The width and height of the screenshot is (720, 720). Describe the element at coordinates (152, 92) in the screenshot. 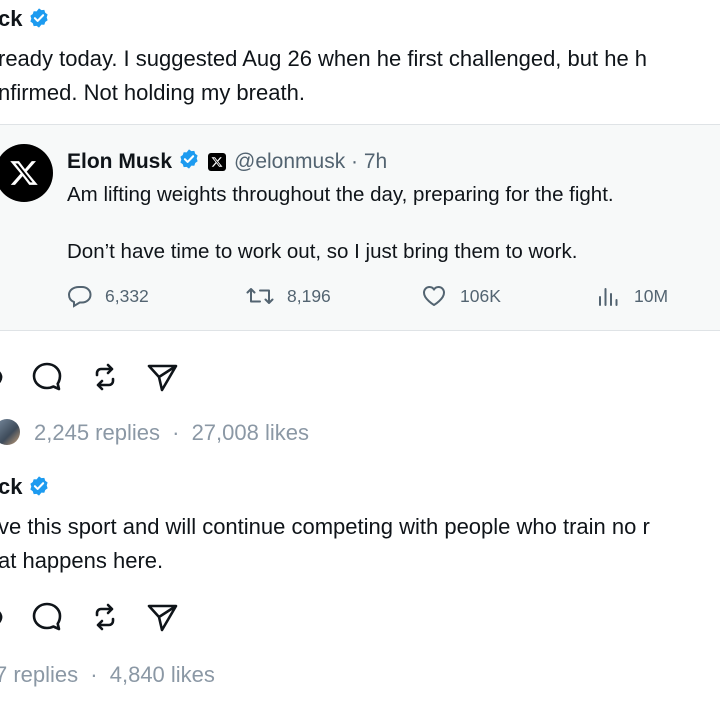

I see `post1-text-line2: nfirmed. Not holding my breath.` at that location.